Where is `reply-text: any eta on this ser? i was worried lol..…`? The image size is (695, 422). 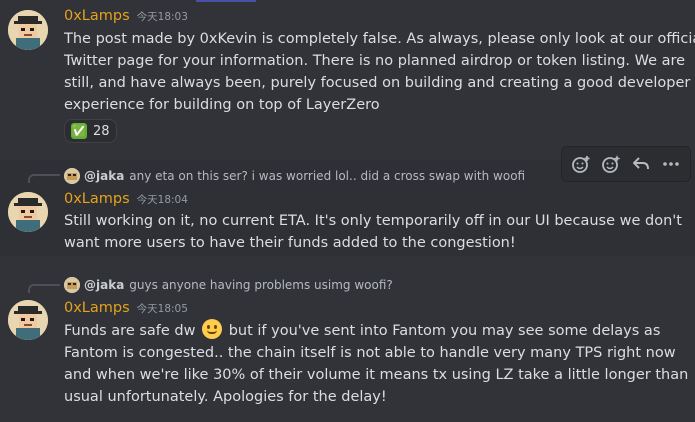
reply-text: any eta on this ser? i was worried lol..… is located at coordinates (327, 176).